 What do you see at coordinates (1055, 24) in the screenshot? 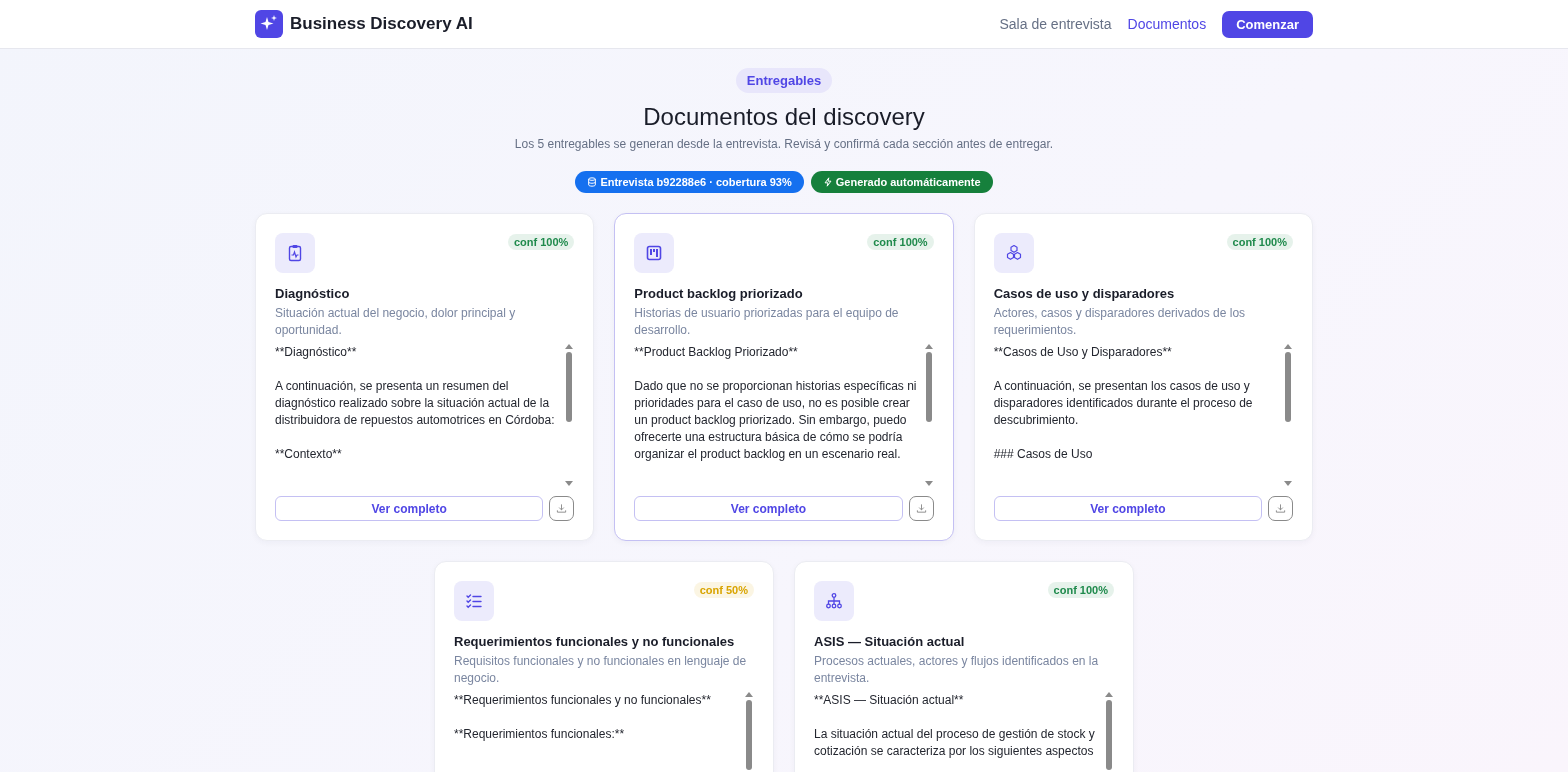
I see `nav-link: Sala de entrevista` at bounding box center [1055, 24].